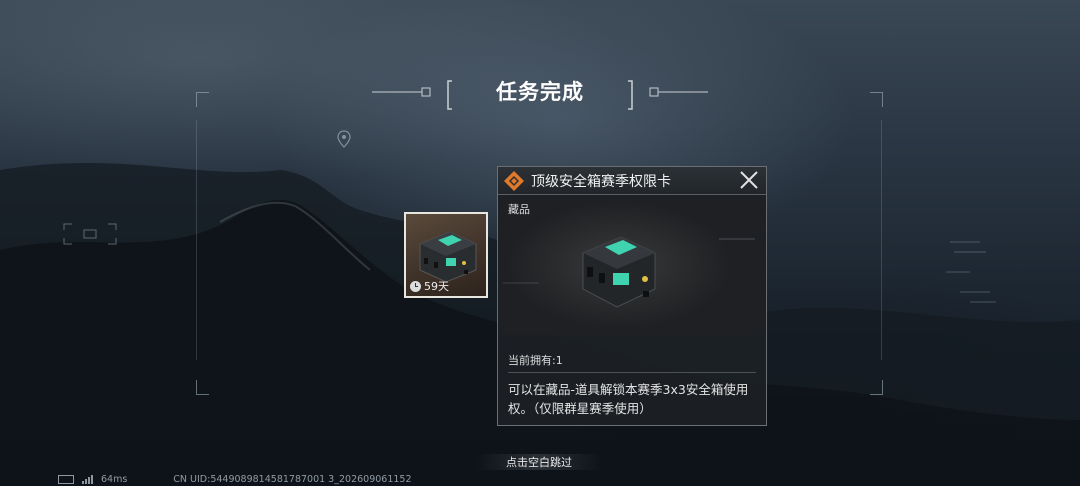  What do you see at coordinates (519, 209) in the screenshot?
I see `item-category: 藏品` at bounding box center [519, 209].